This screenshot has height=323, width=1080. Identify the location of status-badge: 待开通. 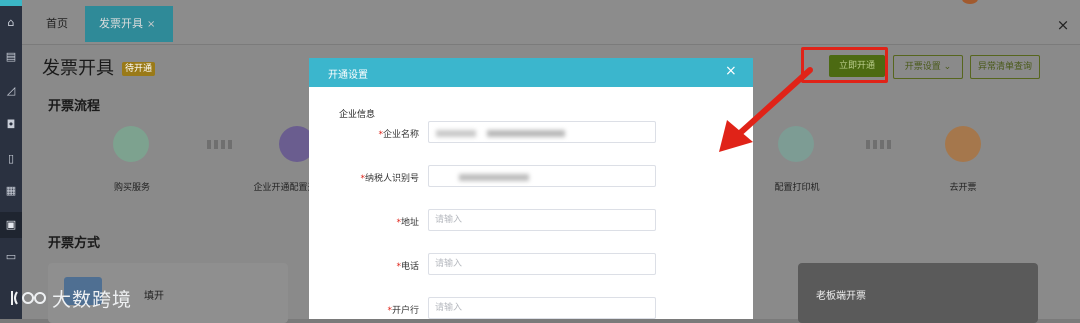
(139, 69).